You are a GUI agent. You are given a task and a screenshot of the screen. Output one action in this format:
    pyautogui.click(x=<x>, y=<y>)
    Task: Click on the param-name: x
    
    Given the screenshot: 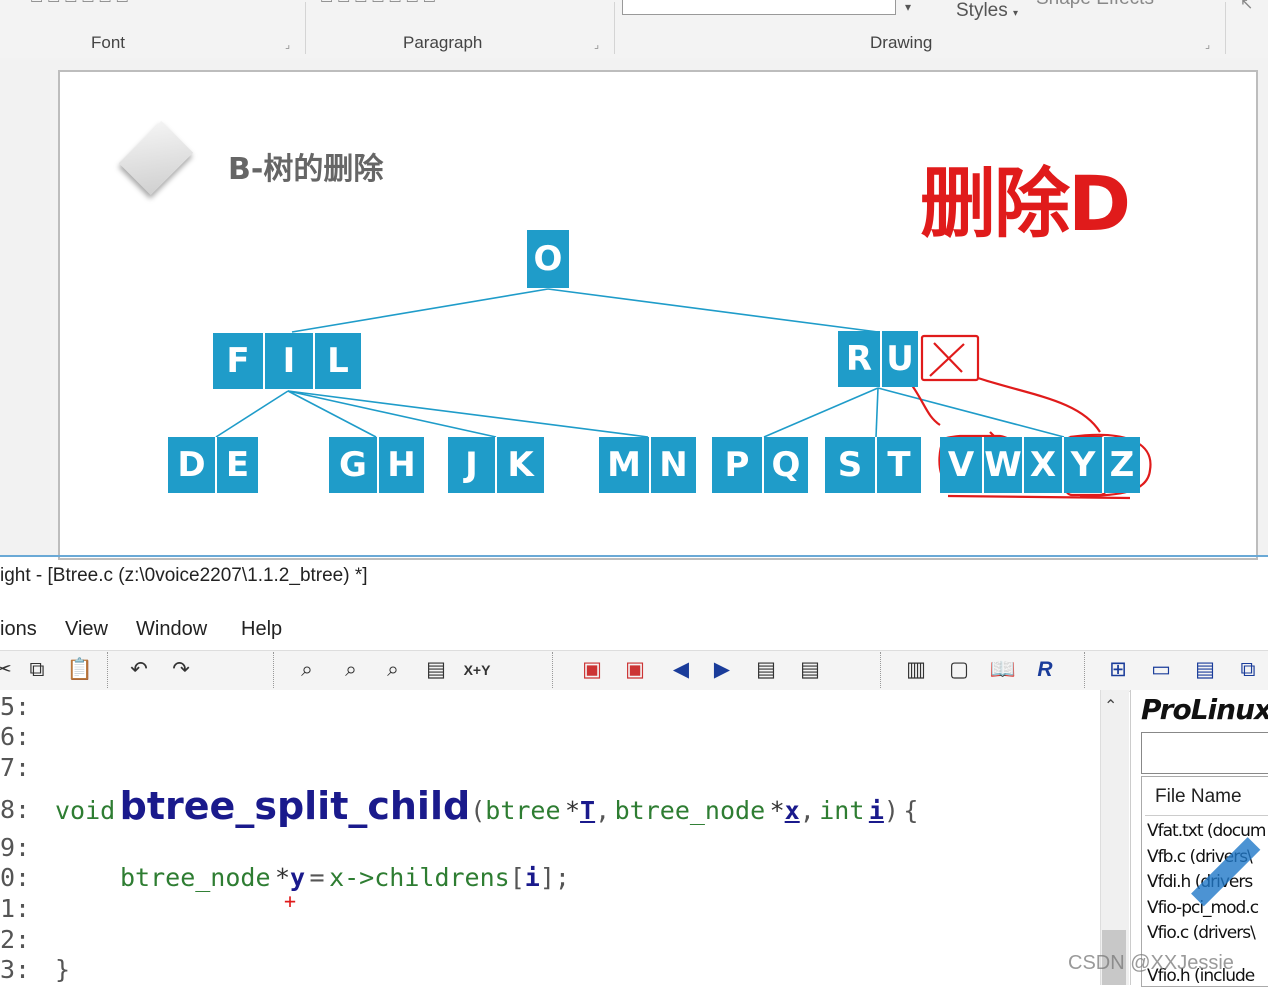 What is the action you would take?
    pyautogui.click(x=792, y=810)
    